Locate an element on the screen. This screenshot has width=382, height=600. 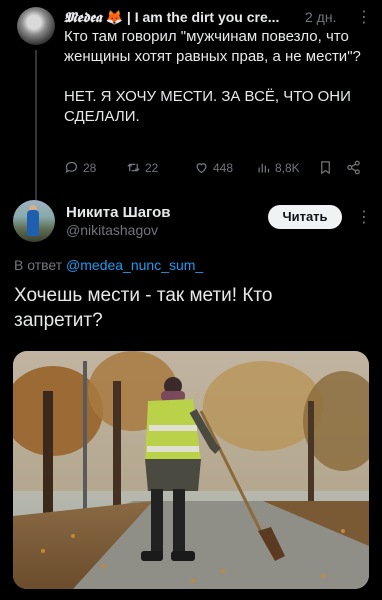
like-button: 448 is located at coordinates (213, 167).